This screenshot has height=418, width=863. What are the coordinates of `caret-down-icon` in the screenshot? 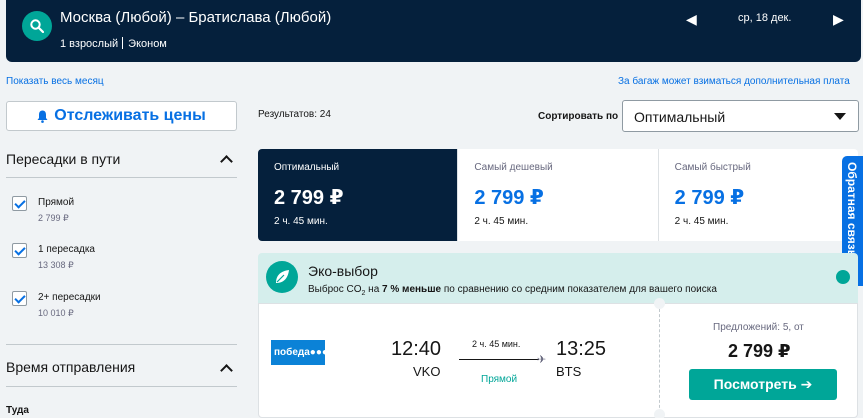 It's located at (840, 116).